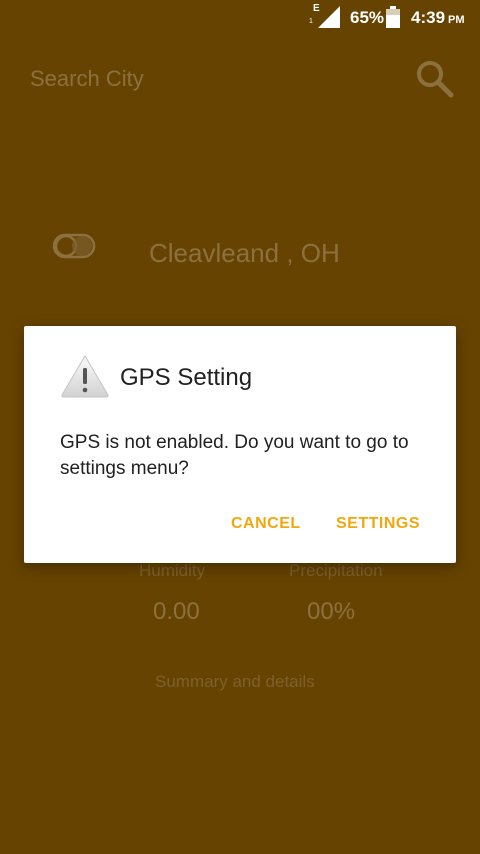 This screenshot has width=480, height=854. I want to click on settings-button: SETTINGS, so click(378, 524).